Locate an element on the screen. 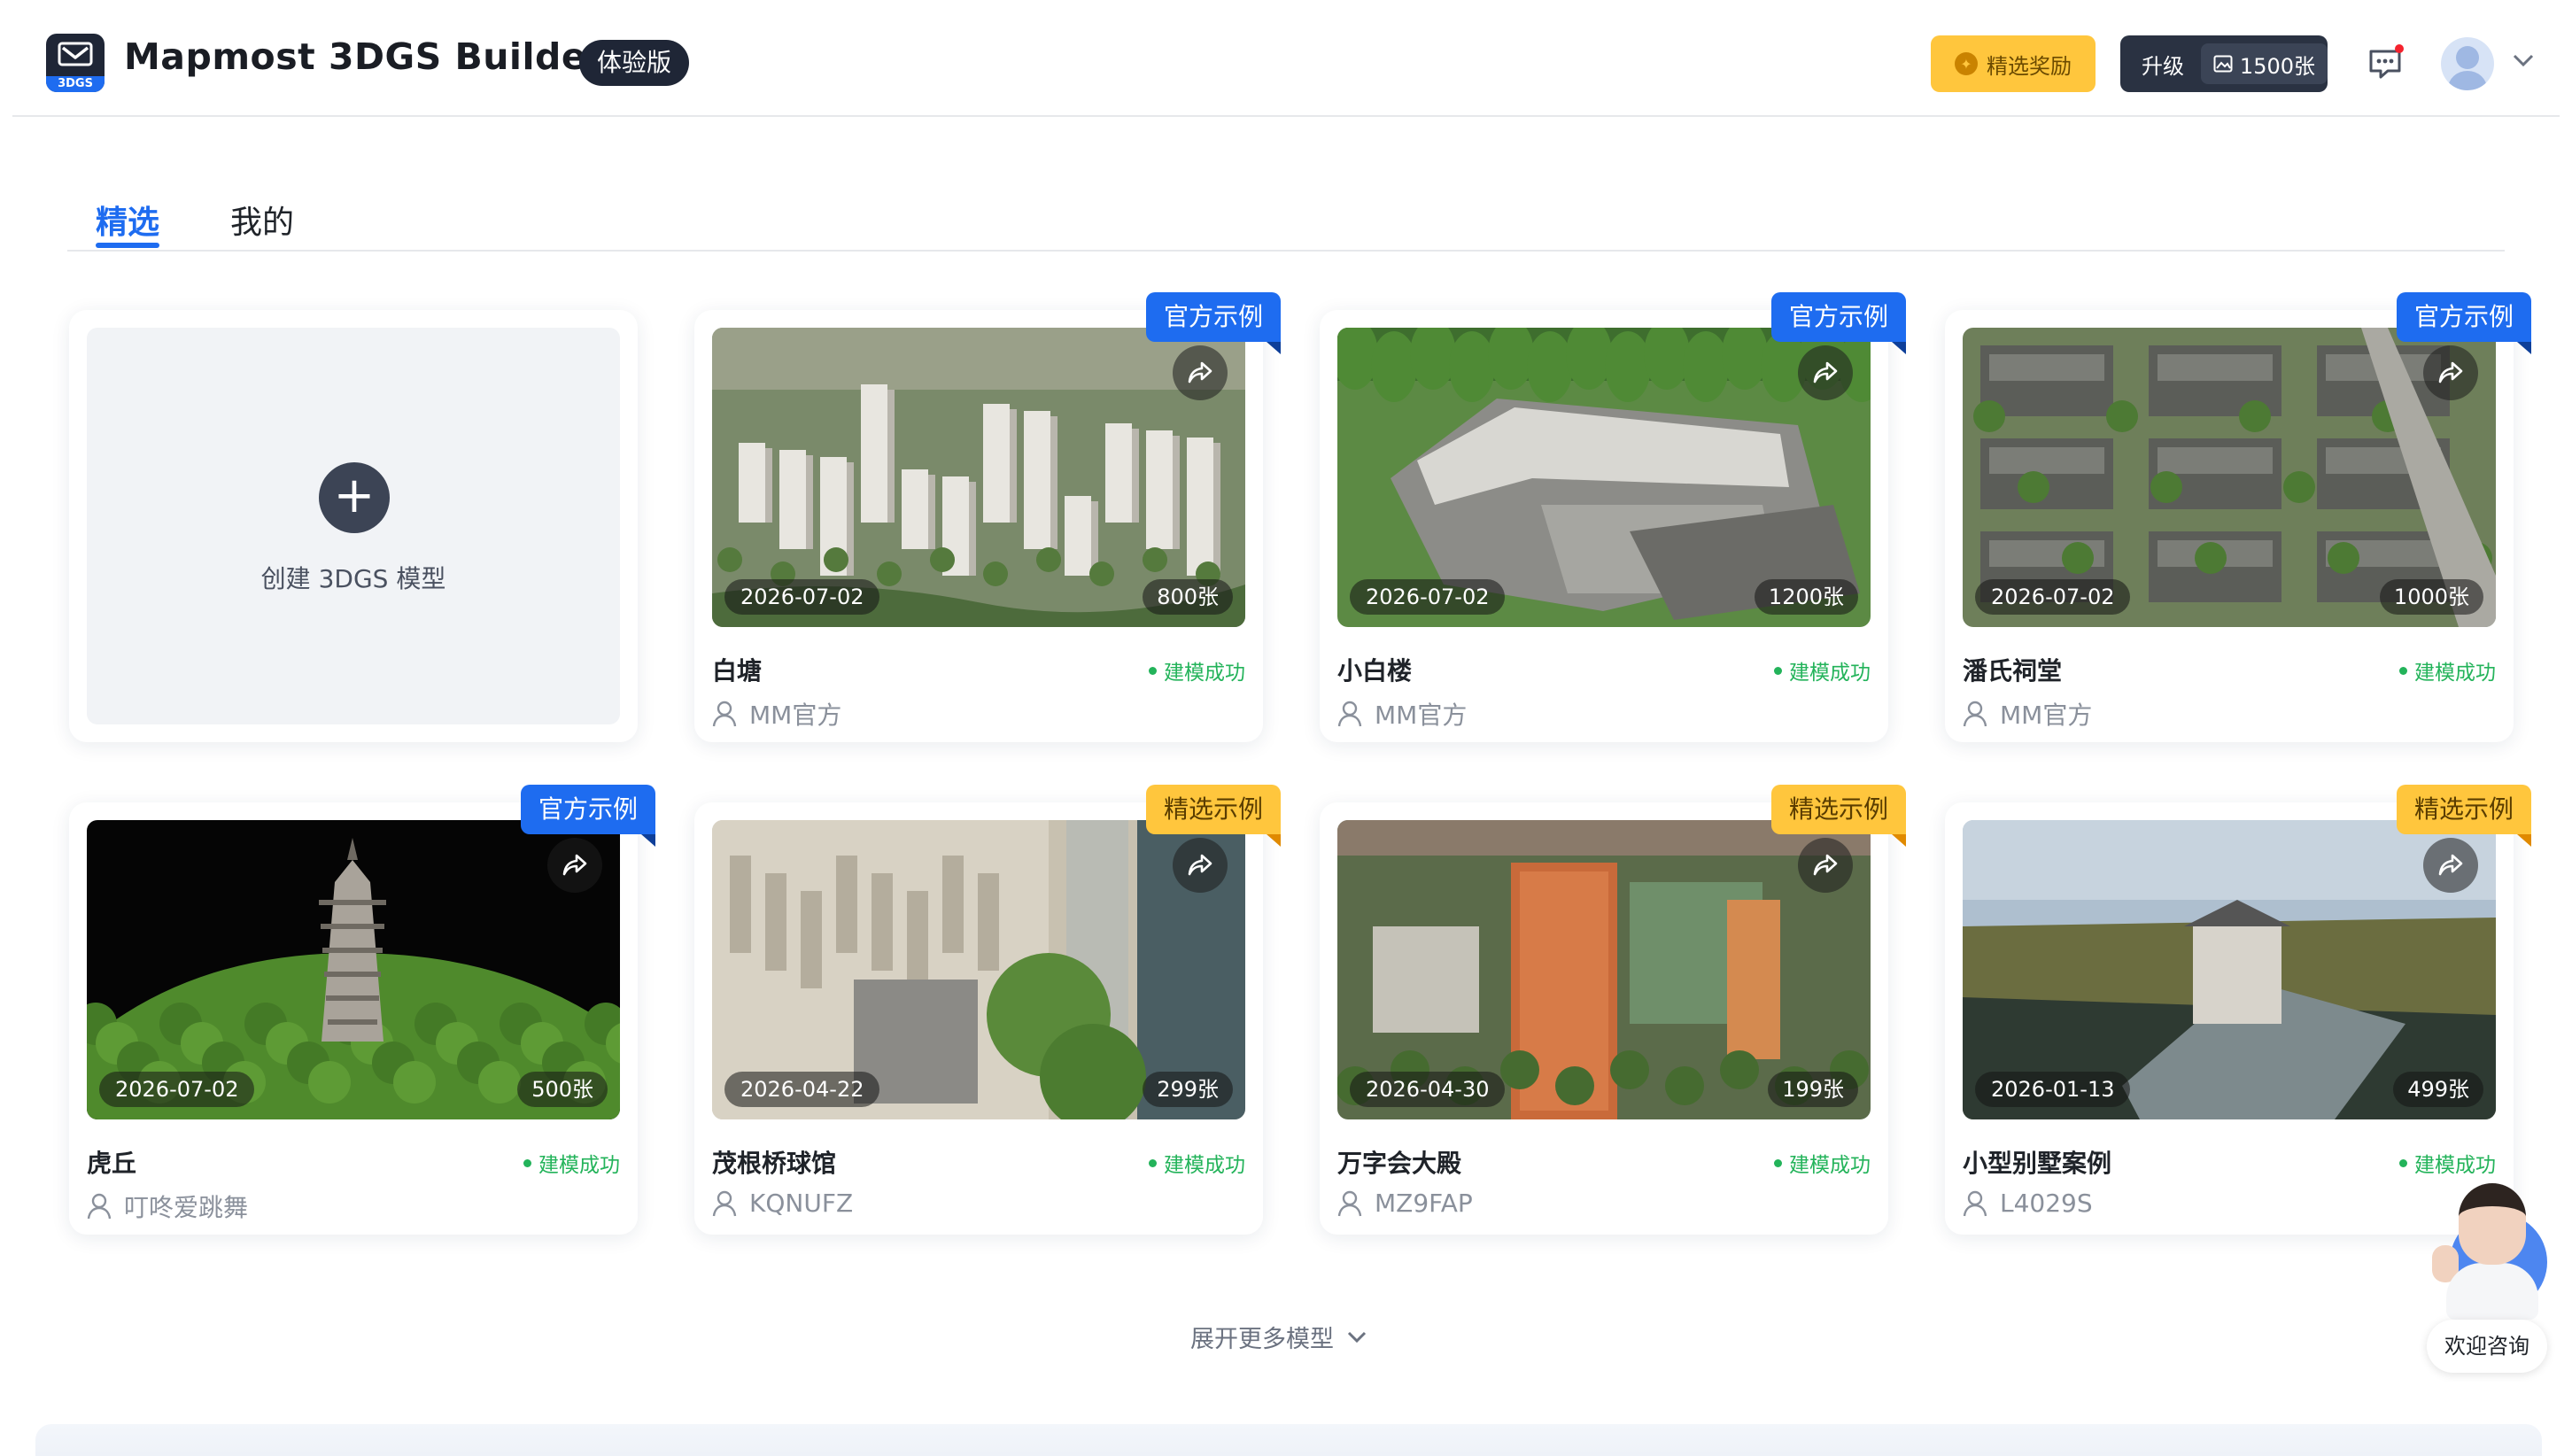 The width and height of the screenshot is (2572, 1456). logo-mark-icon is located at coordinates (75, 54).